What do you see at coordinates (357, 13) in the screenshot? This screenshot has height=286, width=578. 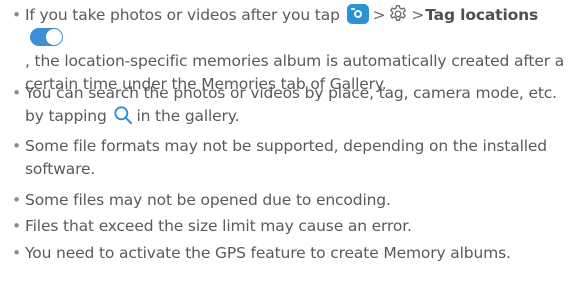 I see `camera-app-icon` at bounding box center [357, 13].